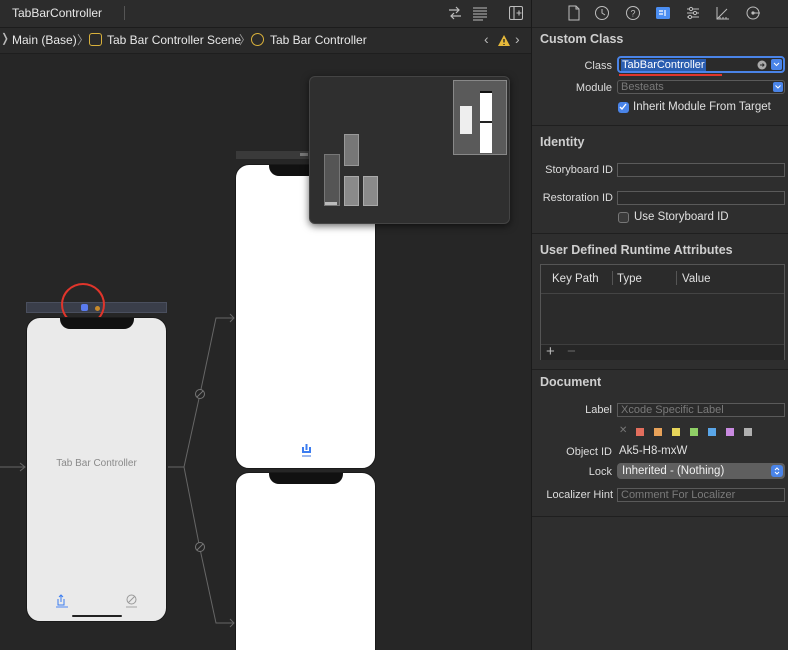 Image resolution: width=788 pixels, height=650 pixels. Describe the element at coordinates (5, 38) in the screenshot. I see `chevron-right-icon: ❭` at that location.